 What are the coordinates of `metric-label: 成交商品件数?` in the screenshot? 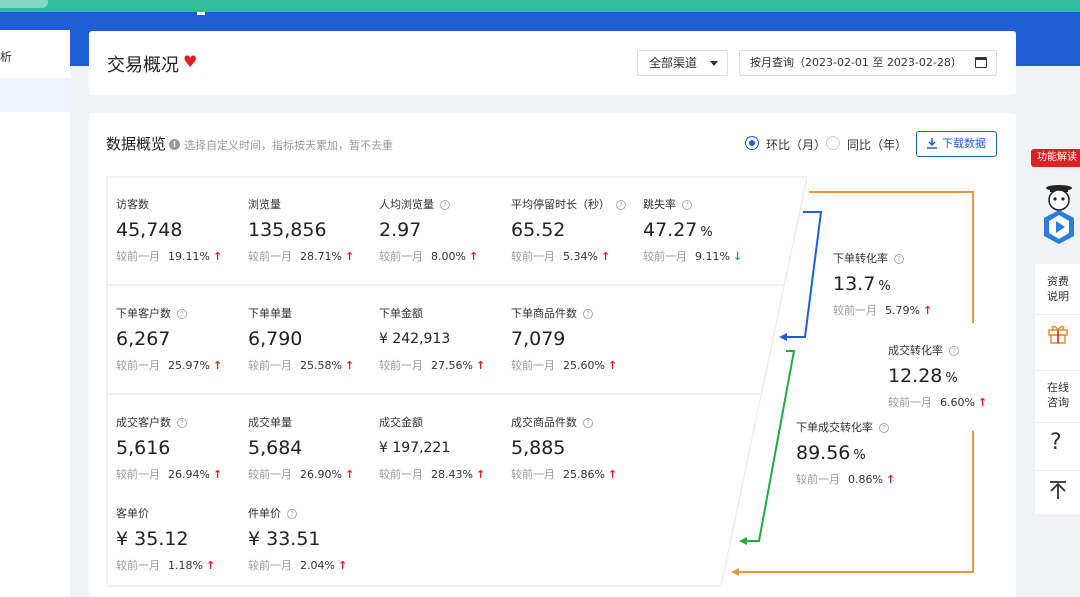 It's located at (576, 423).